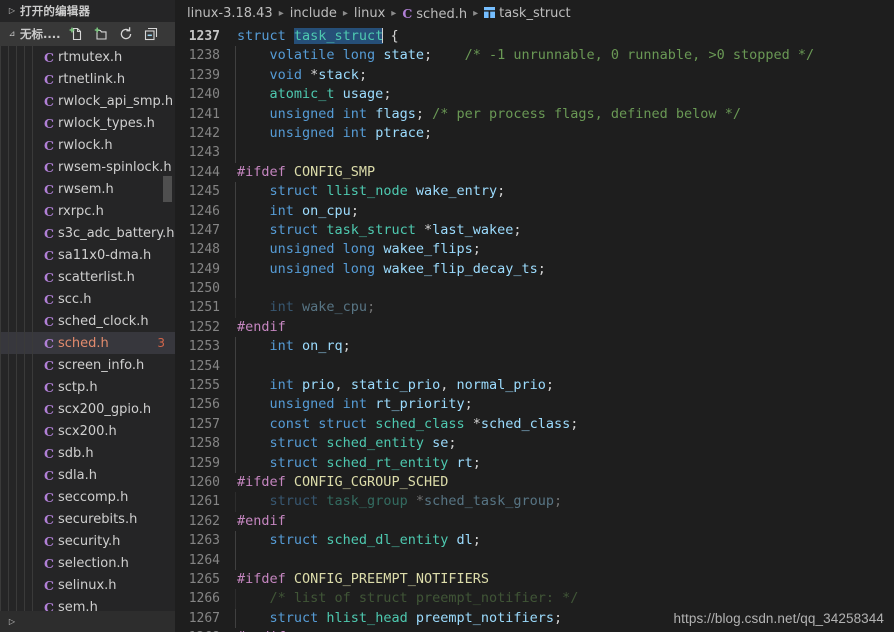 This screenshot has width=894, height=632. Describe the element at coordinates (562, 75) in the screenshot. I see `code-line: void *stack;` at that location.